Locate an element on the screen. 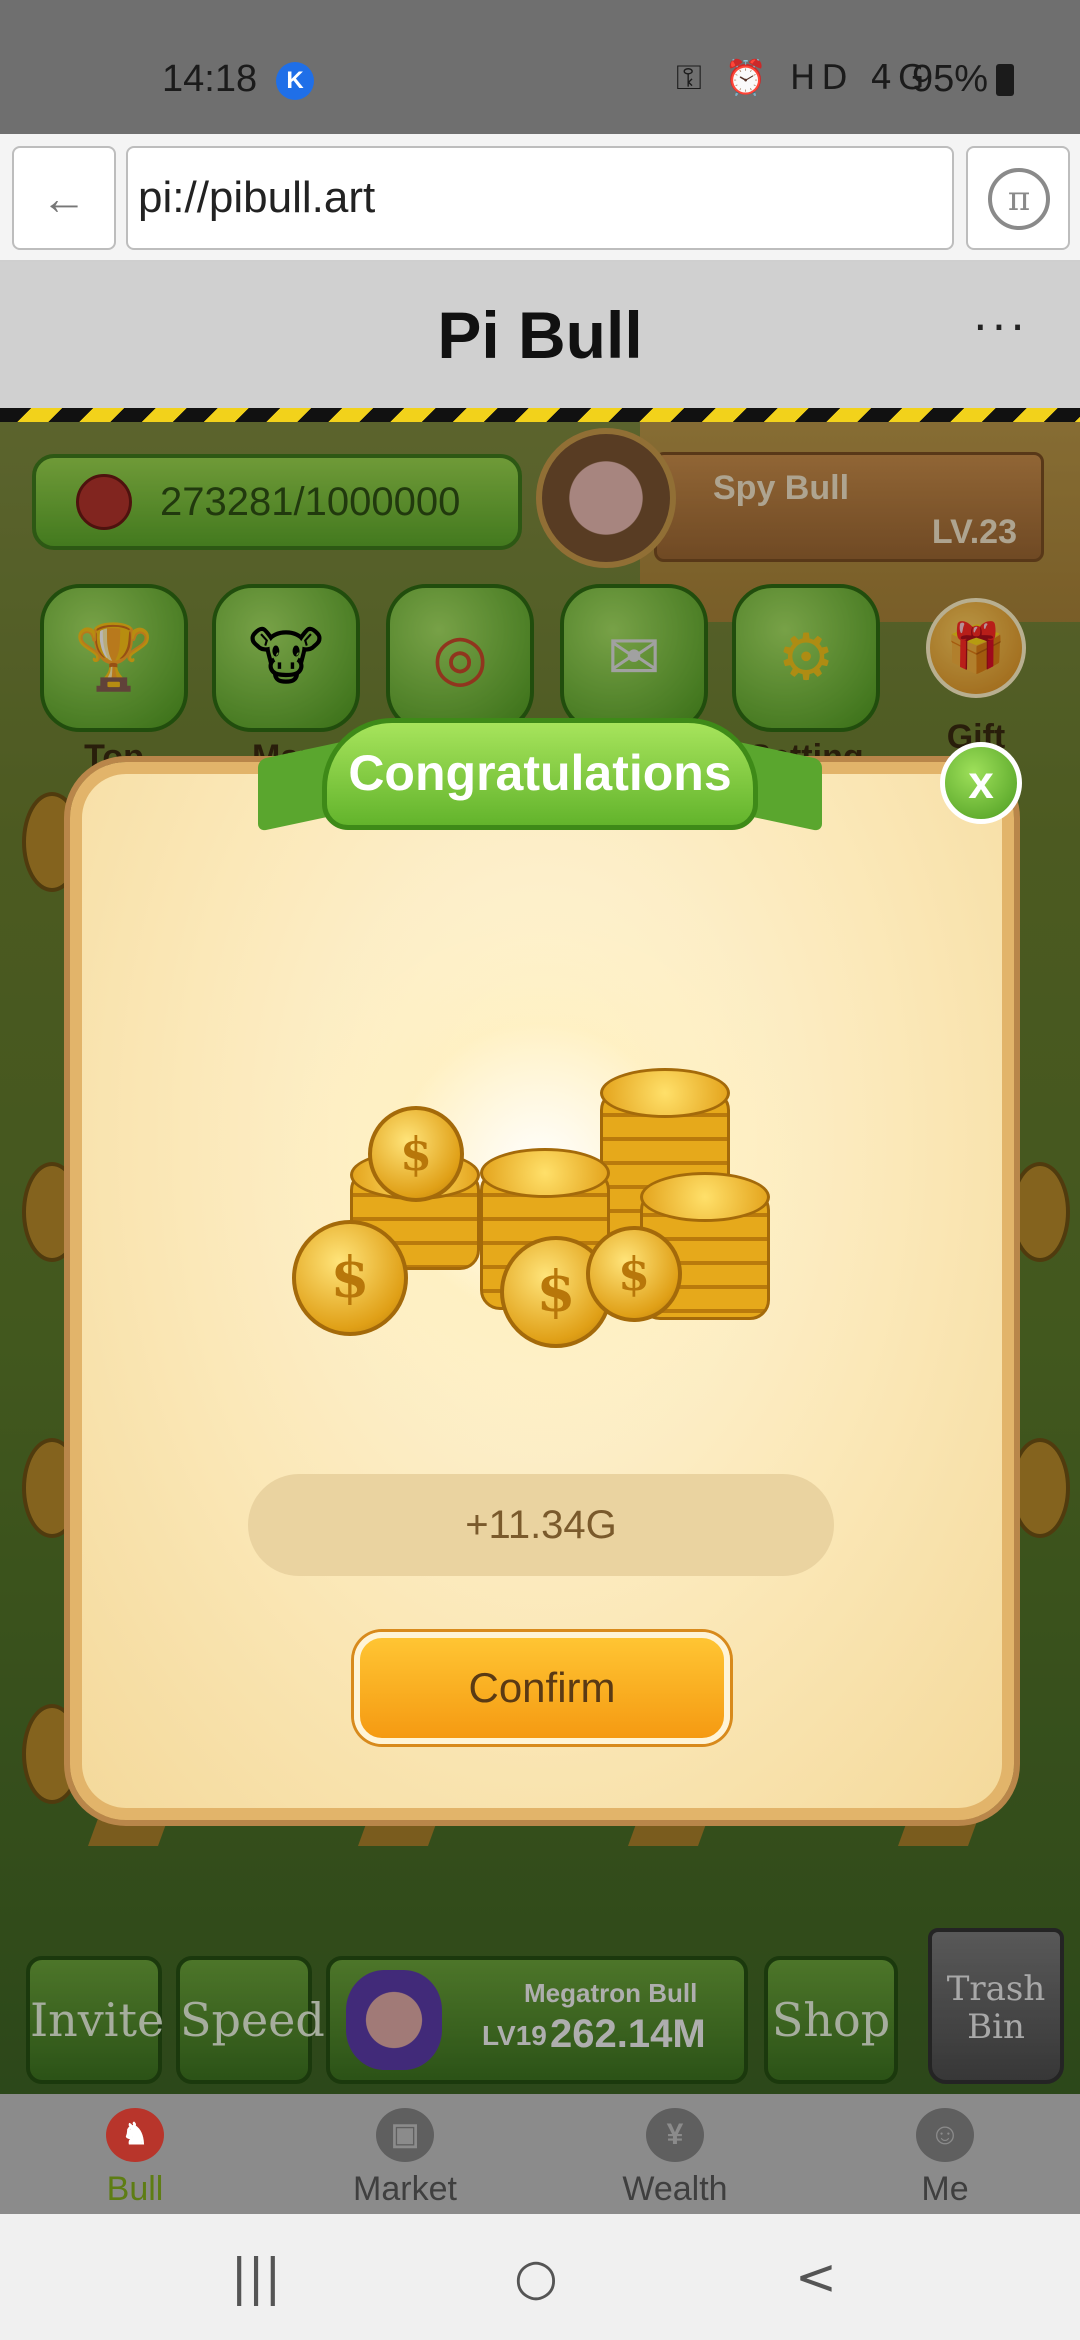  dialog-title: Congratulations is located at coordinates (540, 773).